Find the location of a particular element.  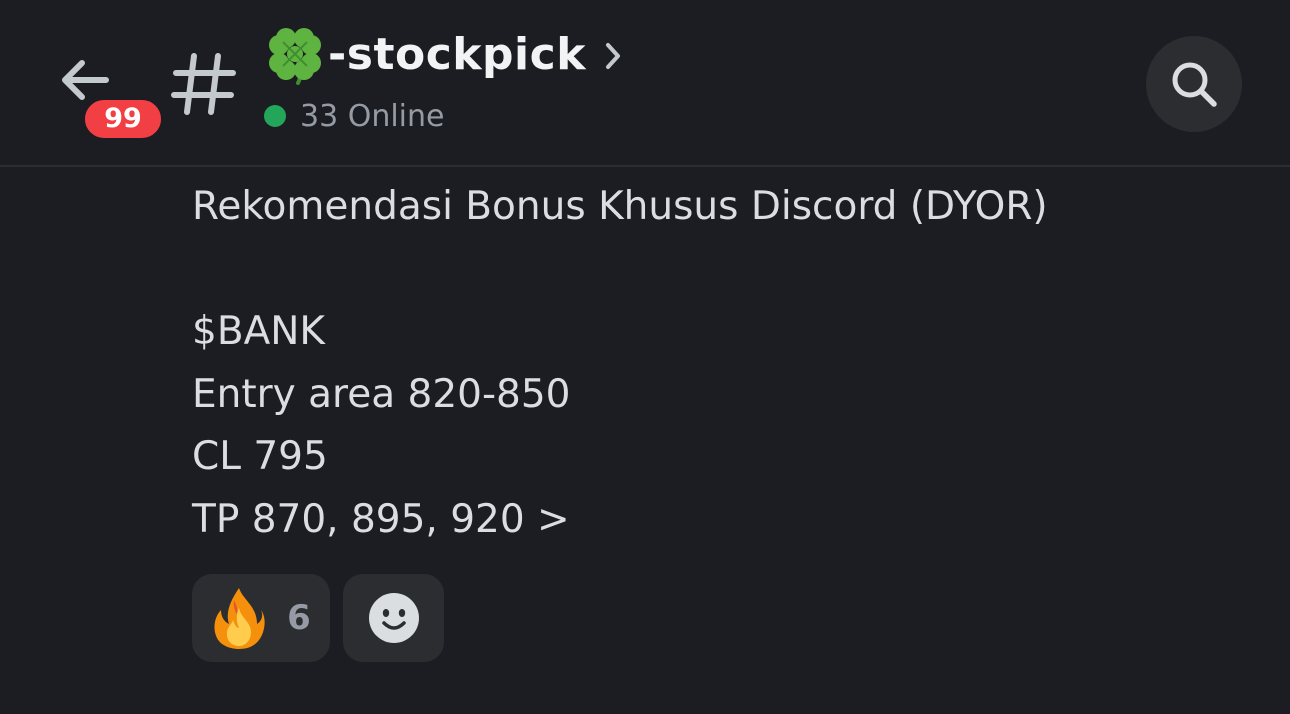

online-status-dot is located at coordinates (275, 116).